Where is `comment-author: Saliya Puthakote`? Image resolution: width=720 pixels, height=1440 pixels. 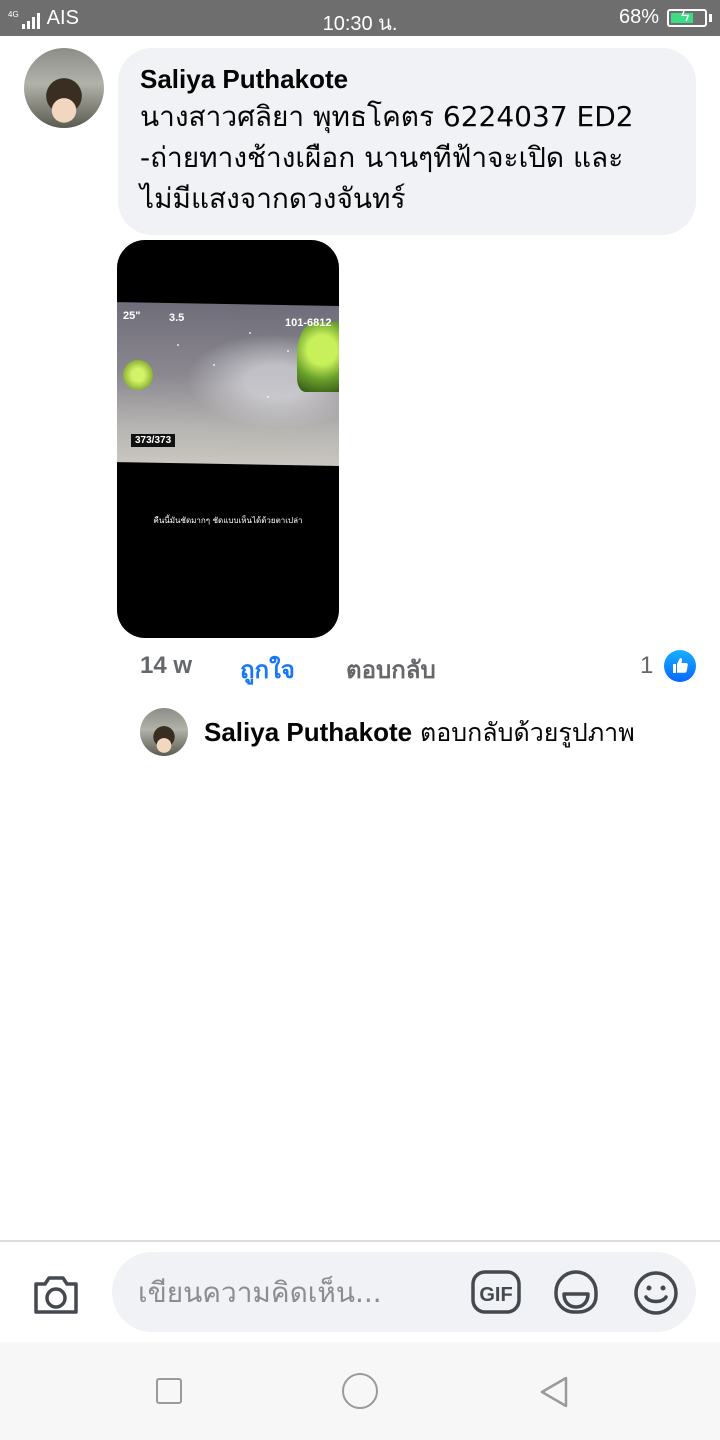 comment-author: Saliya Puthakote is located at coordinates (407, 79).